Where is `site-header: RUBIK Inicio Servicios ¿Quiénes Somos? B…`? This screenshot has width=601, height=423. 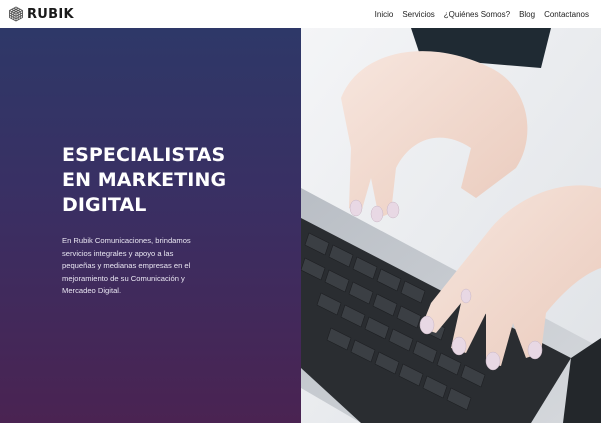
site-header: RUBIK Inicio Servicios ¿Quiénes Somos? B… is located at coordinates (300, 14).